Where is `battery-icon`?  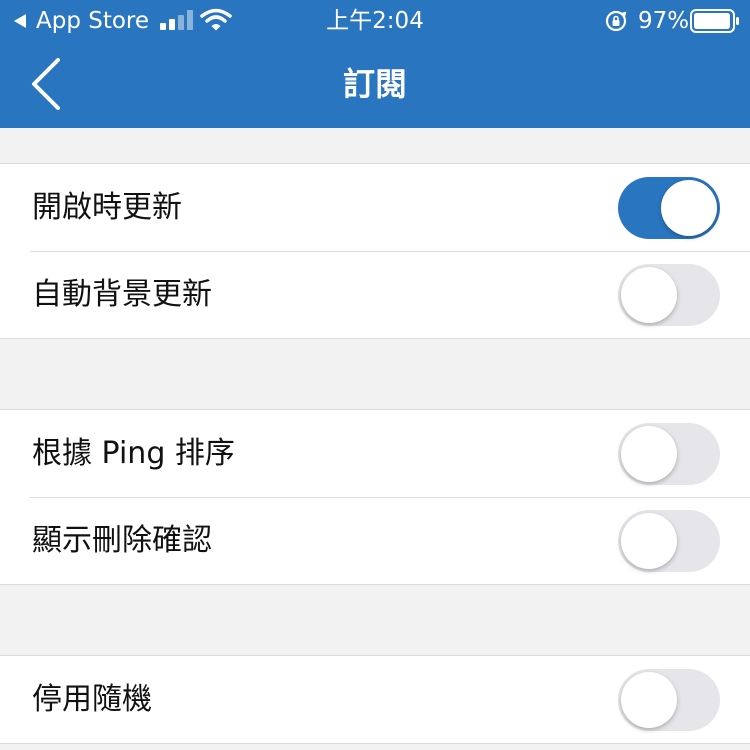 battery-icon is located at coordinates (714, 21).